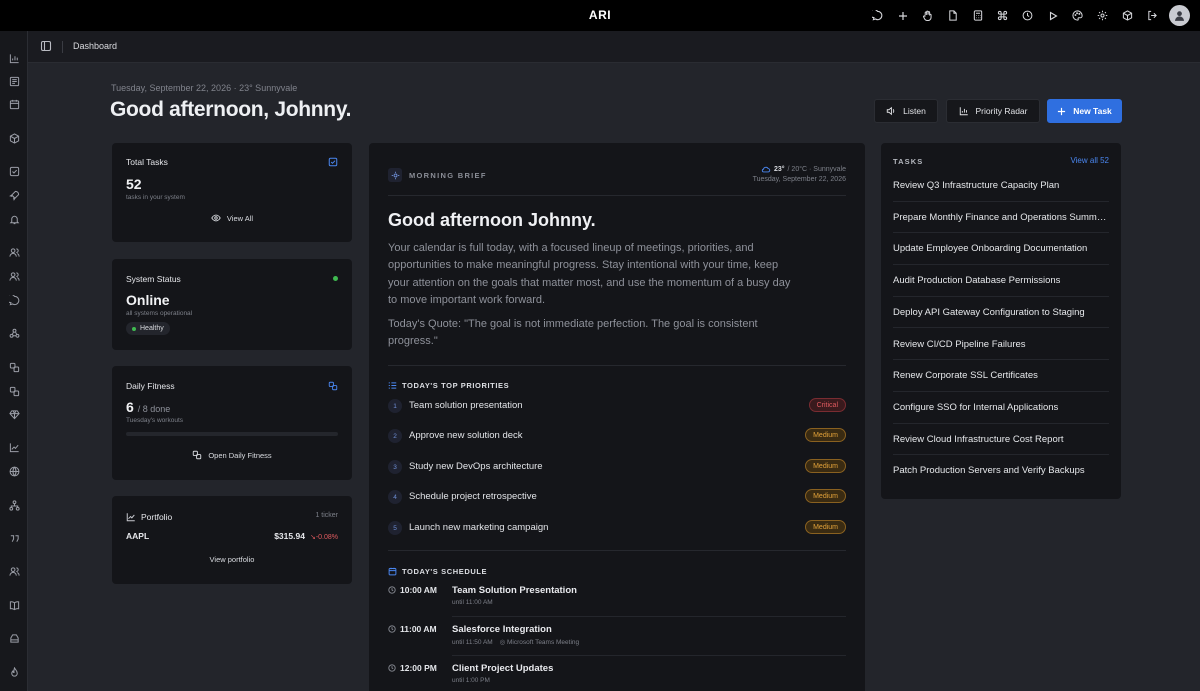 This screenshot has height=691, width=1200. I want to click on quote-icon, so click(14, 538).